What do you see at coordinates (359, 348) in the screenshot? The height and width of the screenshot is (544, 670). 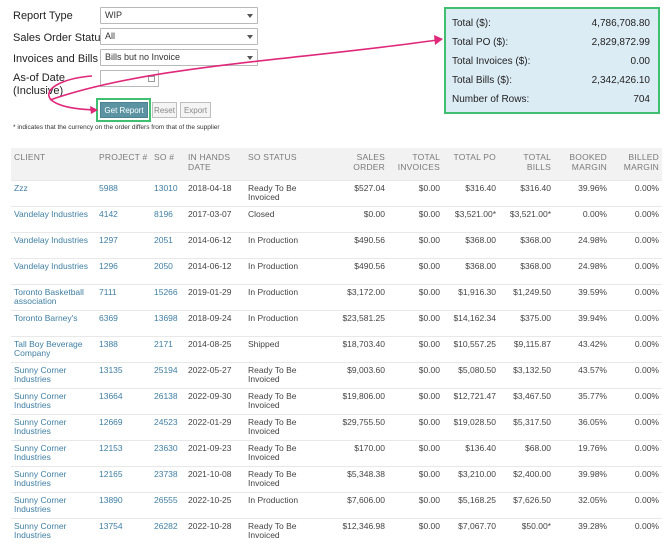 I see `cell-sales-order: $18,703.40` at bounding box center [359, 348].